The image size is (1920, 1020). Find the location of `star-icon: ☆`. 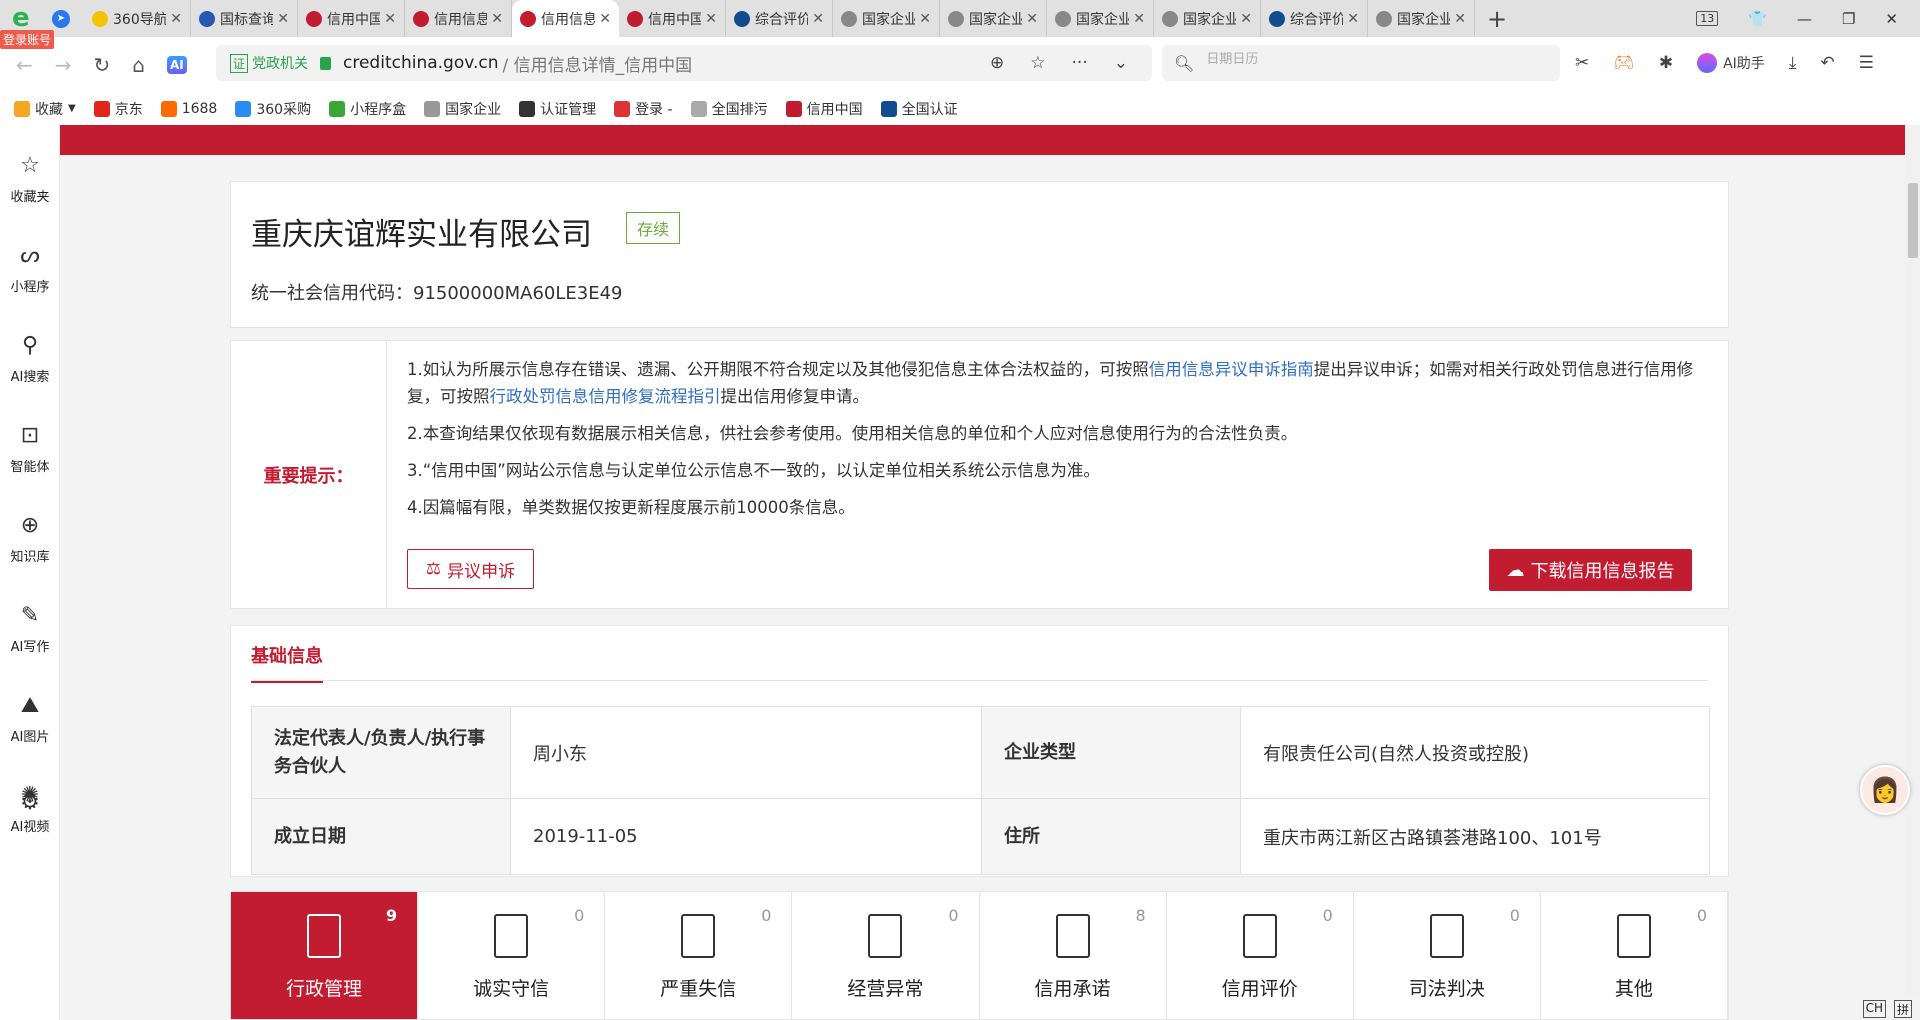

star-icon: ☆ is located at coordinates (1037, 63).